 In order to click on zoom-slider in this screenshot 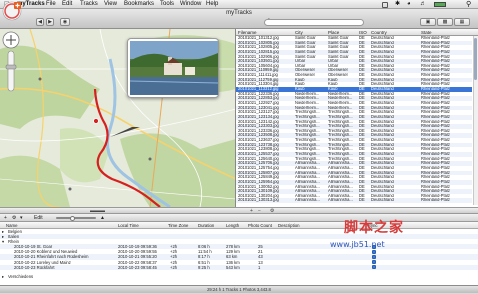, I will do `click(76, 218)`.